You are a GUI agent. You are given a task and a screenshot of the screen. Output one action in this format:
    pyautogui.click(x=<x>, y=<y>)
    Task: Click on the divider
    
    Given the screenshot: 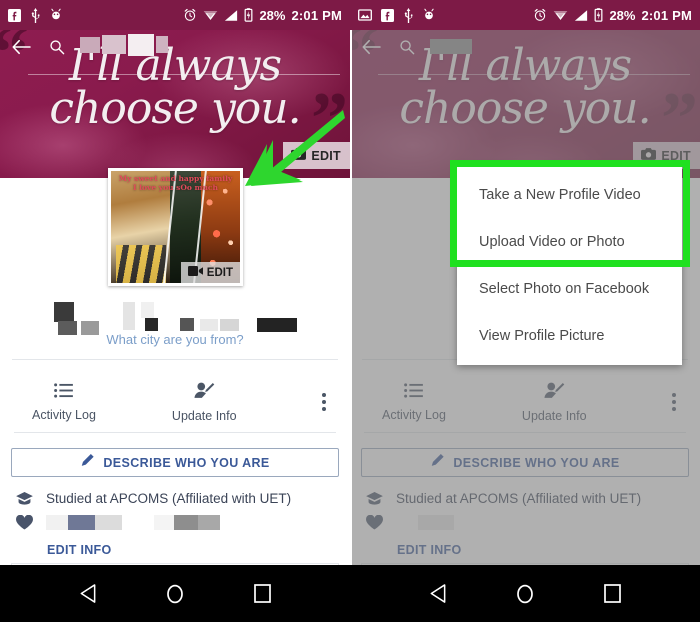 What is the action you would take?
    pyautogui.click(x=175, y=359)
    